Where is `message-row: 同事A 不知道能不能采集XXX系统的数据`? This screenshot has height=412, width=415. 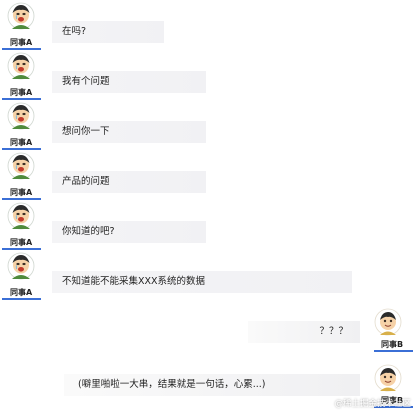 message-row: 同事A 不知道能不能采集XXX系统的数据 is located at coordinates (207, 275).